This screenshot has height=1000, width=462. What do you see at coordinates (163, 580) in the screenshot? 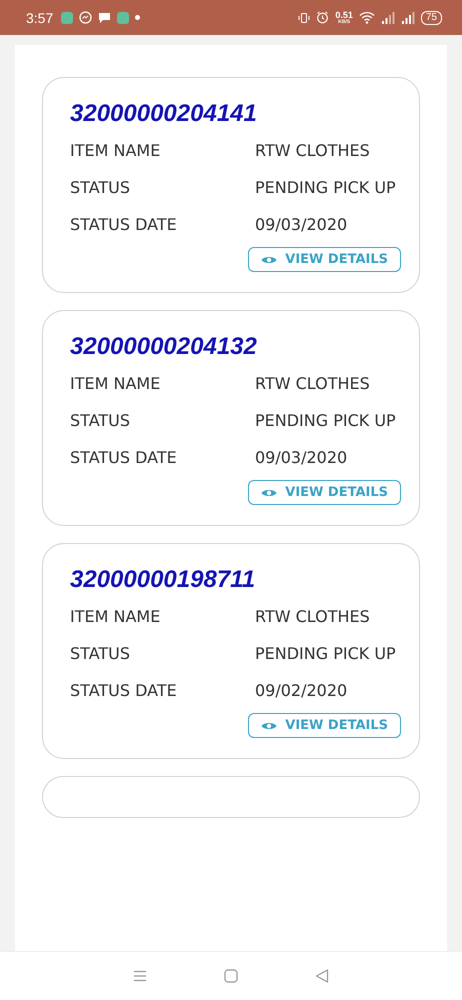
I see `tracking-number: 32000000198711` at bounding box center [163, 580].